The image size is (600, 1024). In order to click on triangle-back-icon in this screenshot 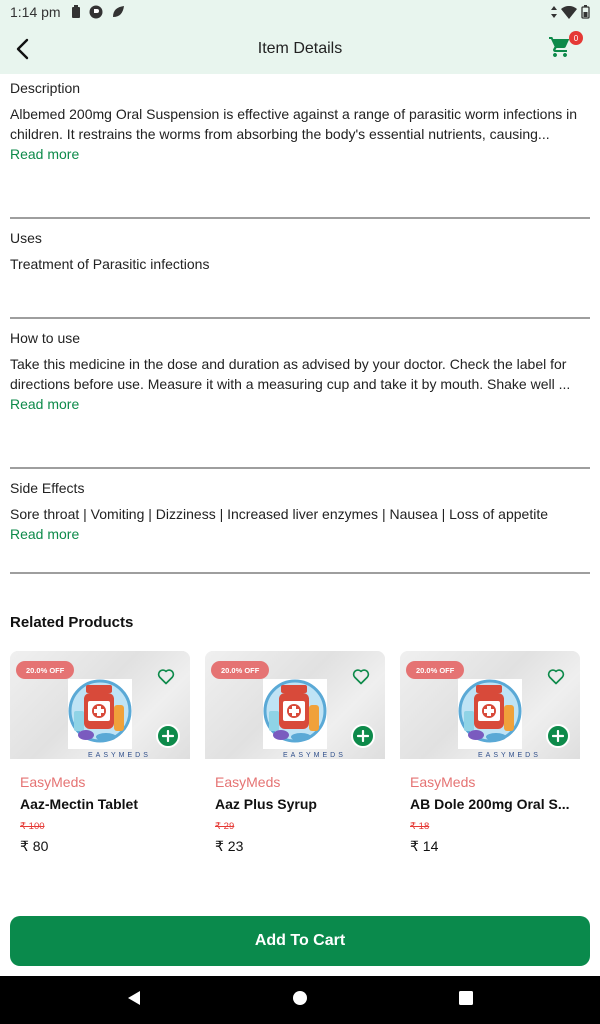, I will do `click(134, 997)`.